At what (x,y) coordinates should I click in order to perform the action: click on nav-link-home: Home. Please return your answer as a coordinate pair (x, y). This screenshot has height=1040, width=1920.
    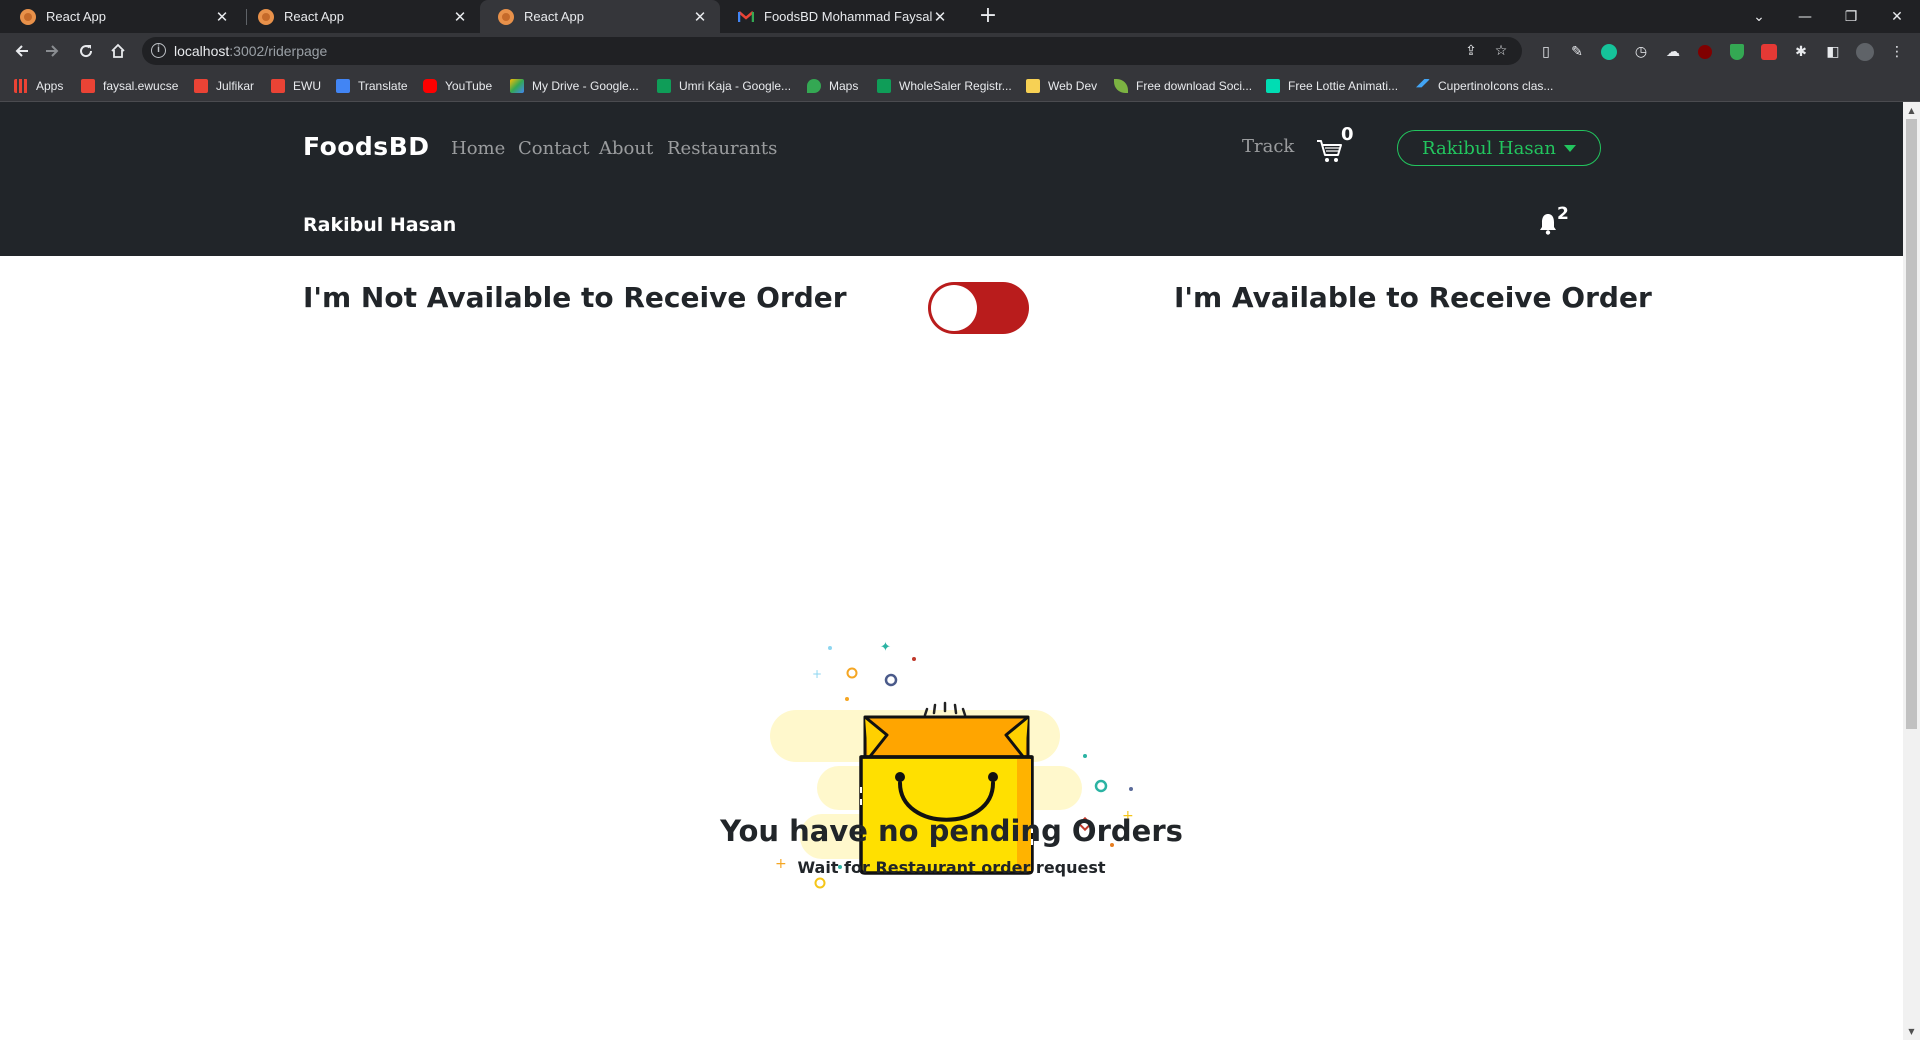
    Looking at the image, I should click on (478, 148).